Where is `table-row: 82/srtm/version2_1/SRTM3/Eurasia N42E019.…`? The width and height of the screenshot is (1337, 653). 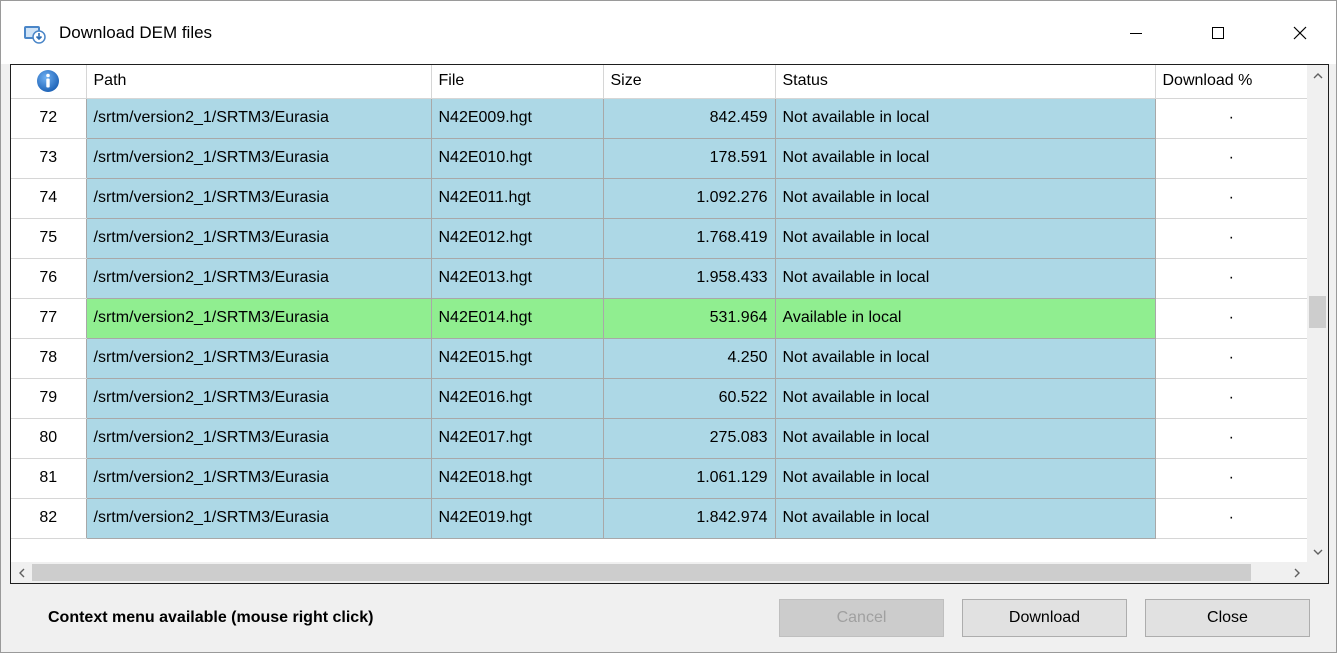 table-row: 82/srtm/version2_1/SRTM3/Eurasia N42E019.… is located at coordinates (659, 518).